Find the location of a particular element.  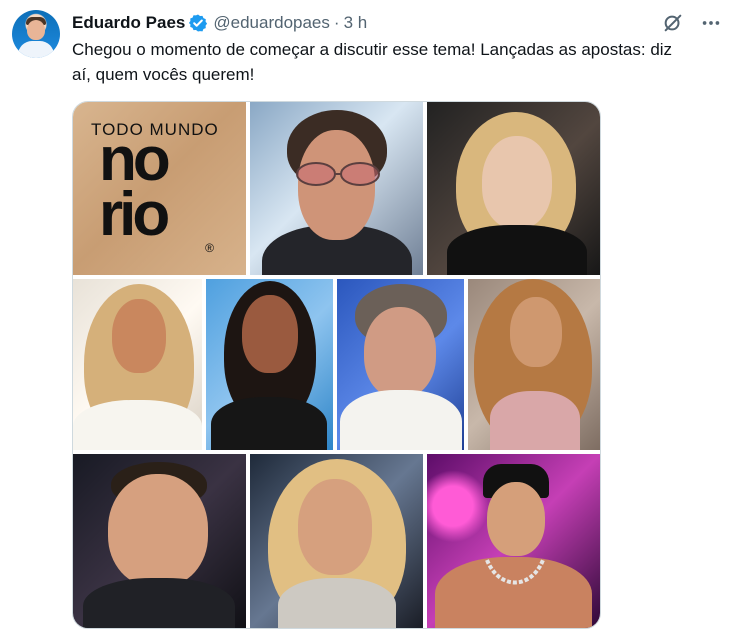

avatar is located at coordinates (36, 34).